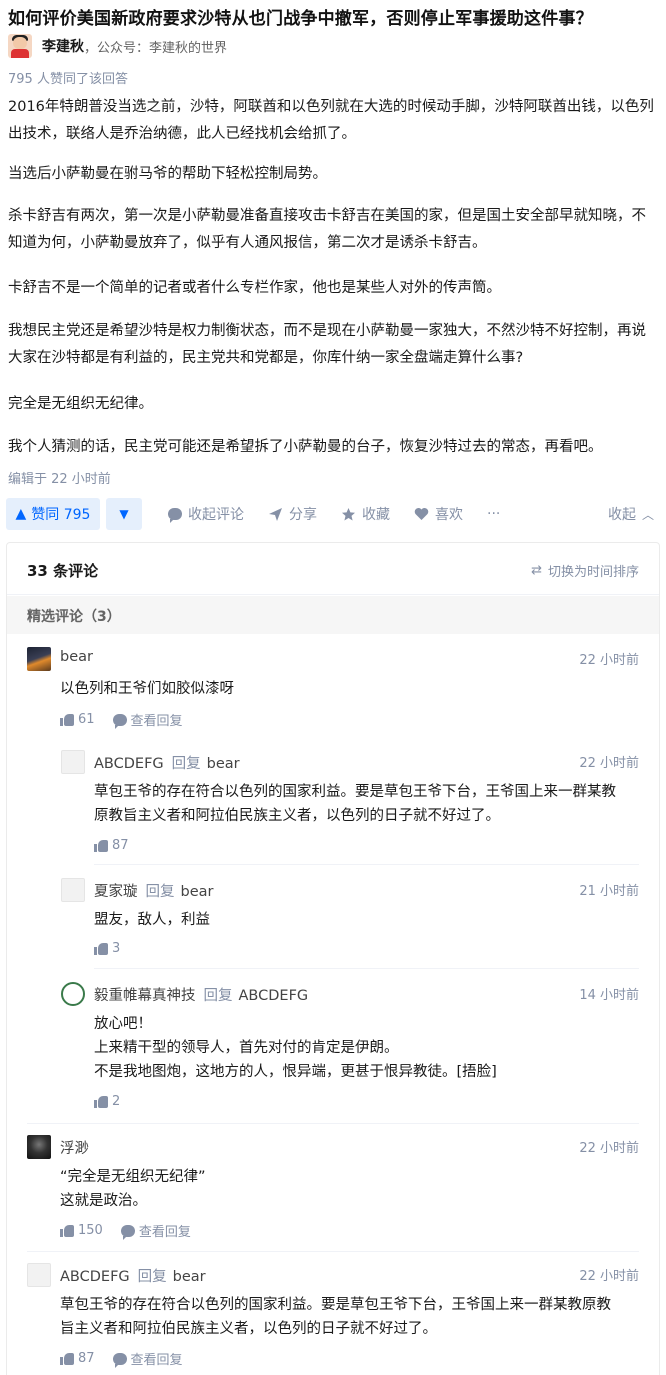 This screenshot has width=666, height=1375. What do you see at coordinates (376, 515) in the screenshot?
I see `favorite-label: 收藏` at bounding box center [376, 515].